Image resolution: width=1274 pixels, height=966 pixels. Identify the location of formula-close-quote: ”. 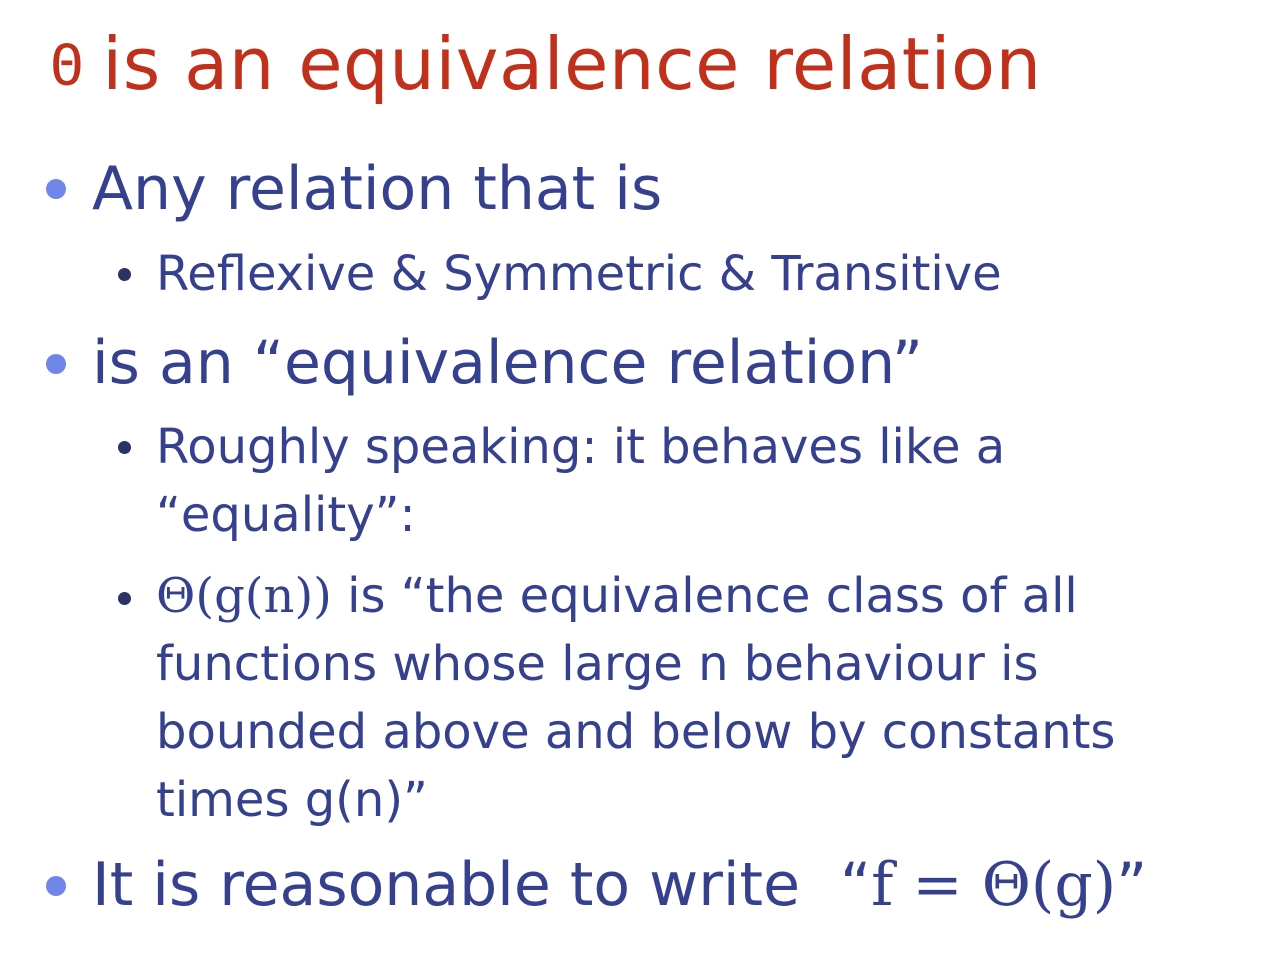
(1132, 885).